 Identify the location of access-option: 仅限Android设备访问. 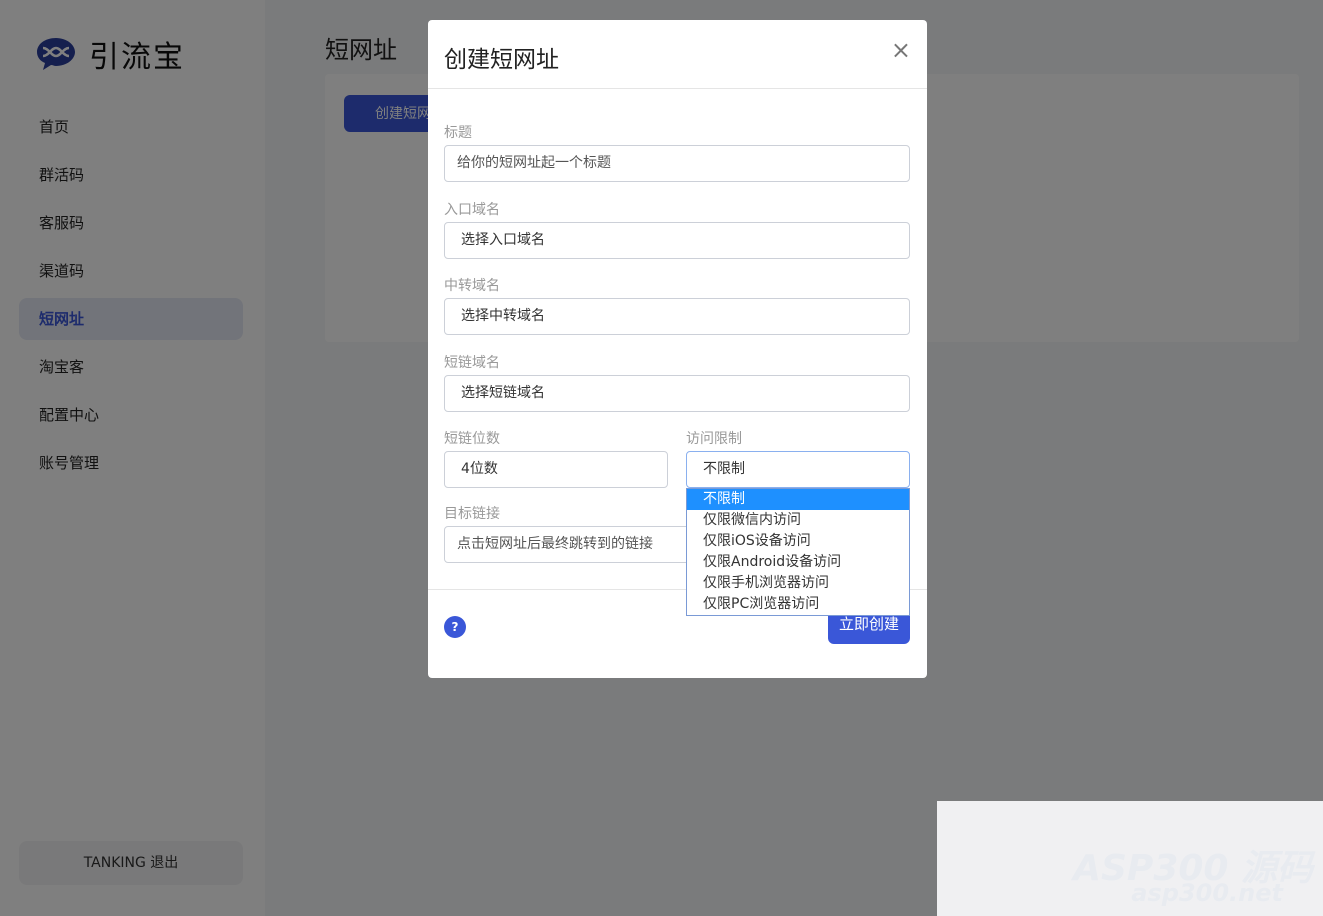
(798, 562).